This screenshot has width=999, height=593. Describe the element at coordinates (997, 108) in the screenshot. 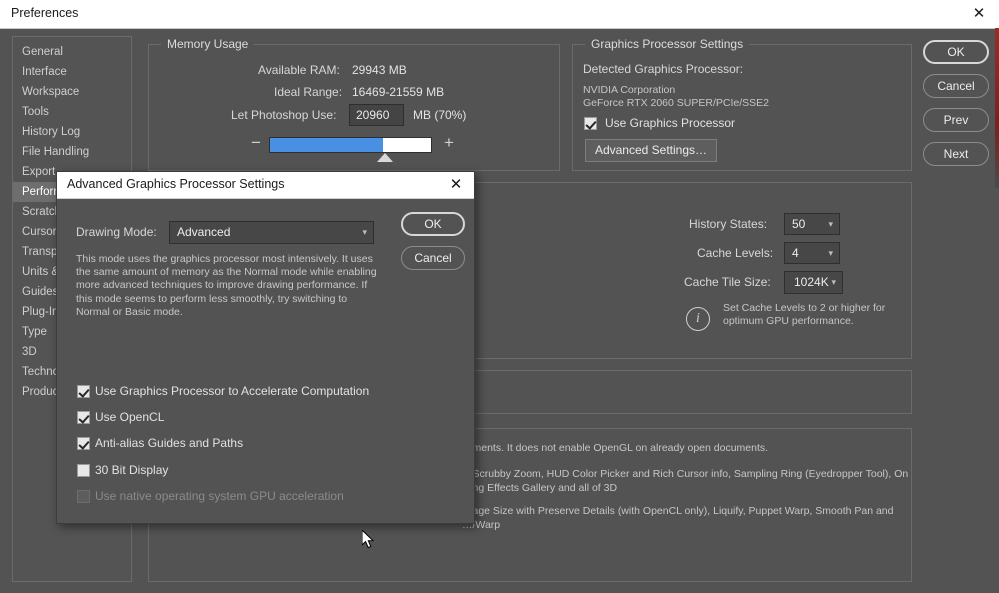

I see `screen-edge-strip` at that location.